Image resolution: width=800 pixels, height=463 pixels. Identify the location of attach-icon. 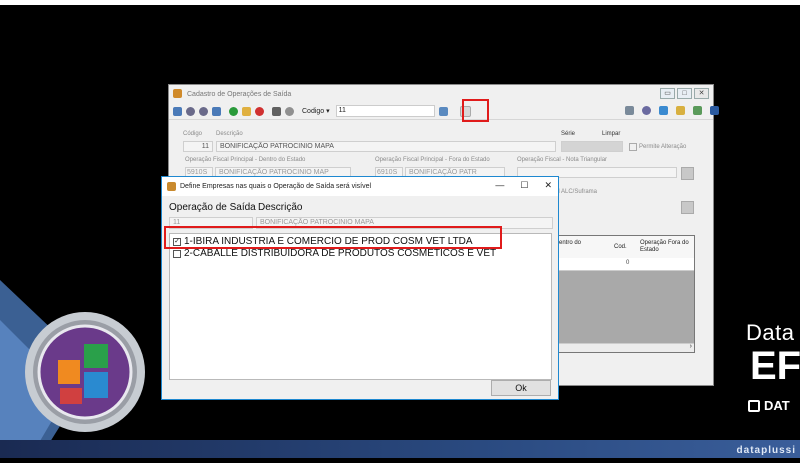
(629, 110).